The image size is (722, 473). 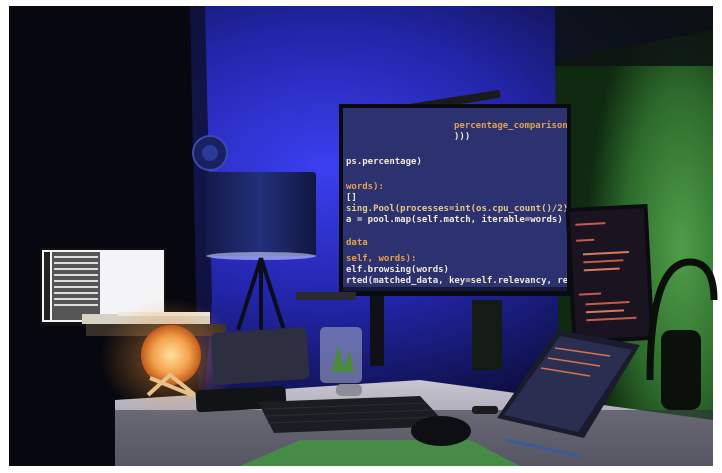 What do you see at coordinates (397, 269) in the screenshot?
I see `code-line: elf.browsing(words)` at bounding box center [397, 269].